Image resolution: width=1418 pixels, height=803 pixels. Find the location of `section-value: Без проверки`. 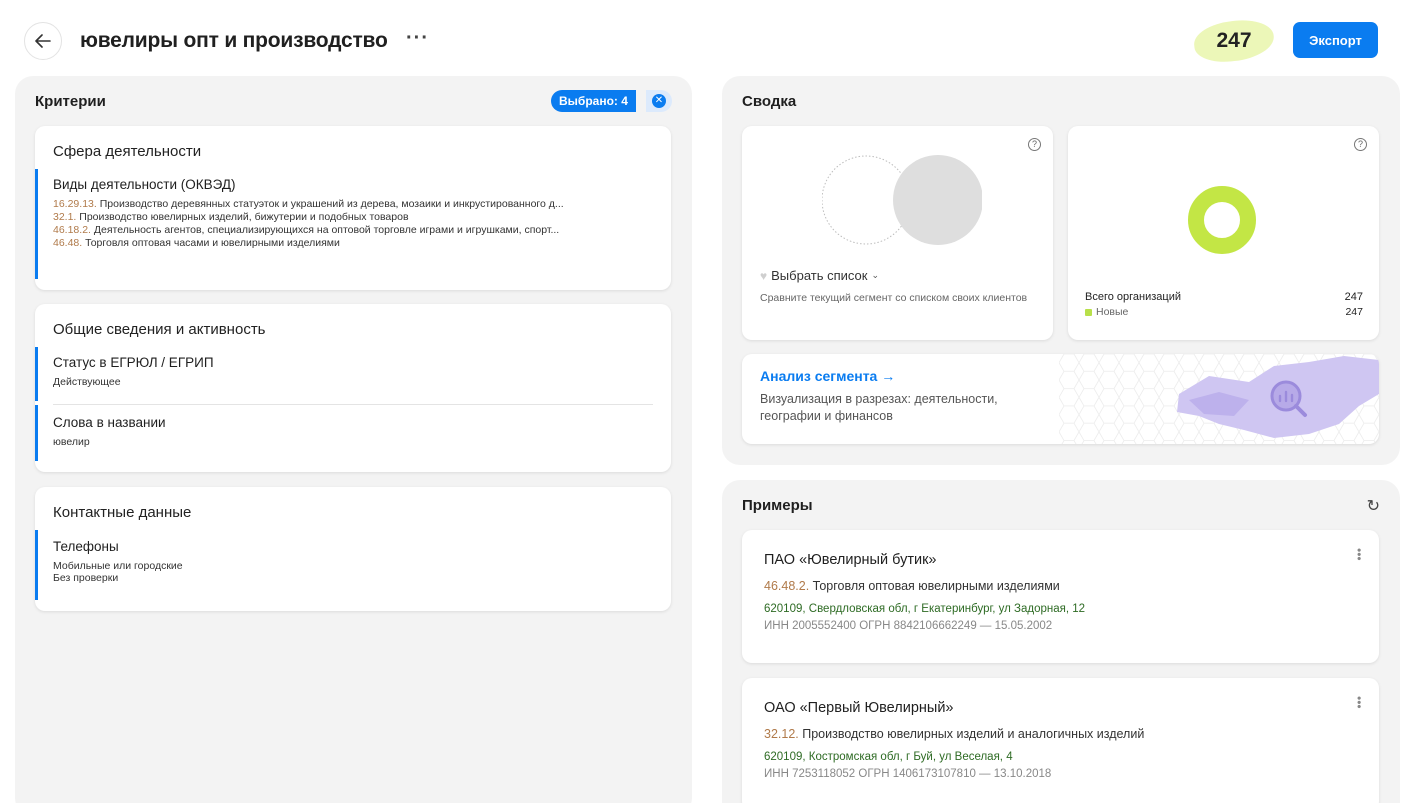

section-value: Без проверки is located at coordinates (86, 578).